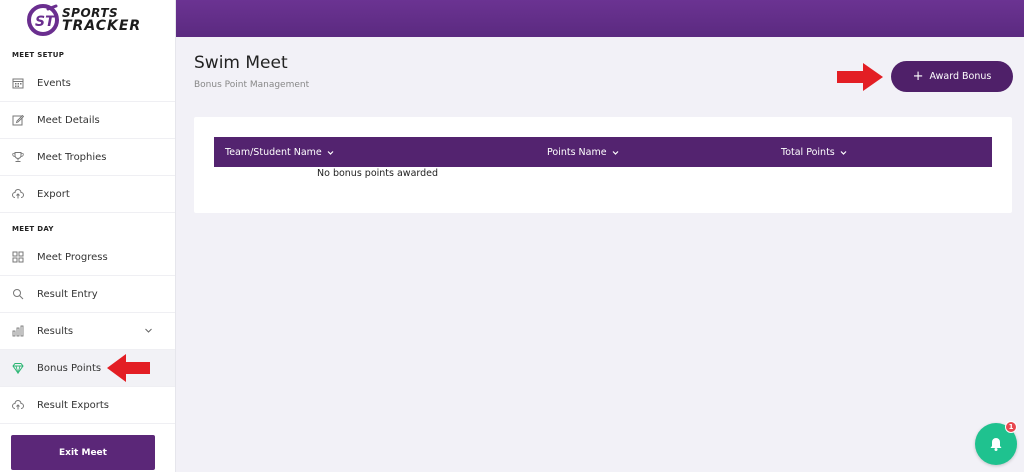  Describe the element at coordinates (918, 76) in the screenshot. I see `plus-icon: +` at that location.